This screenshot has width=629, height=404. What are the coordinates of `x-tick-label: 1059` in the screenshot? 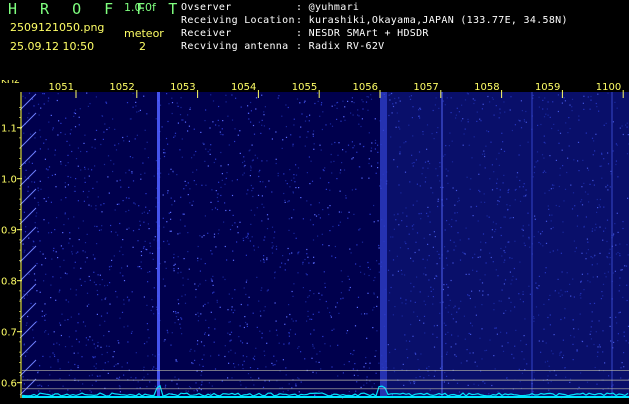 It's located at (547, 87).